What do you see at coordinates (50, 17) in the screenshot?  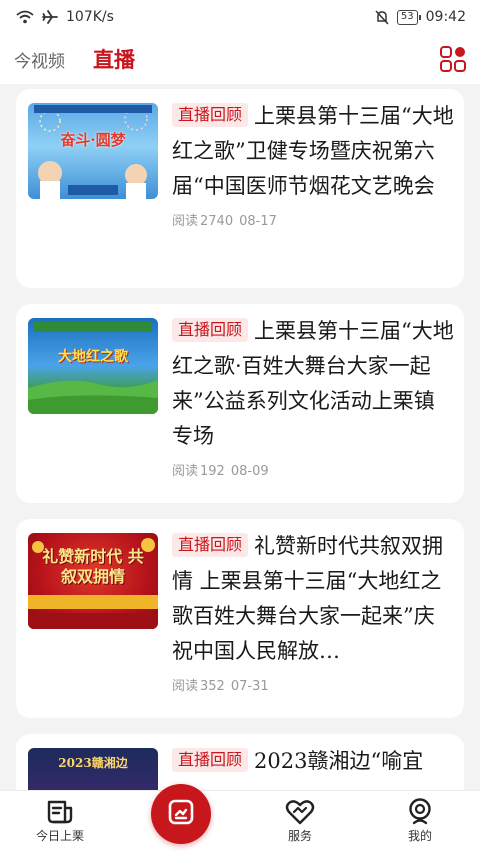 I see `airplane-icon` at bounding box center [50, 17].